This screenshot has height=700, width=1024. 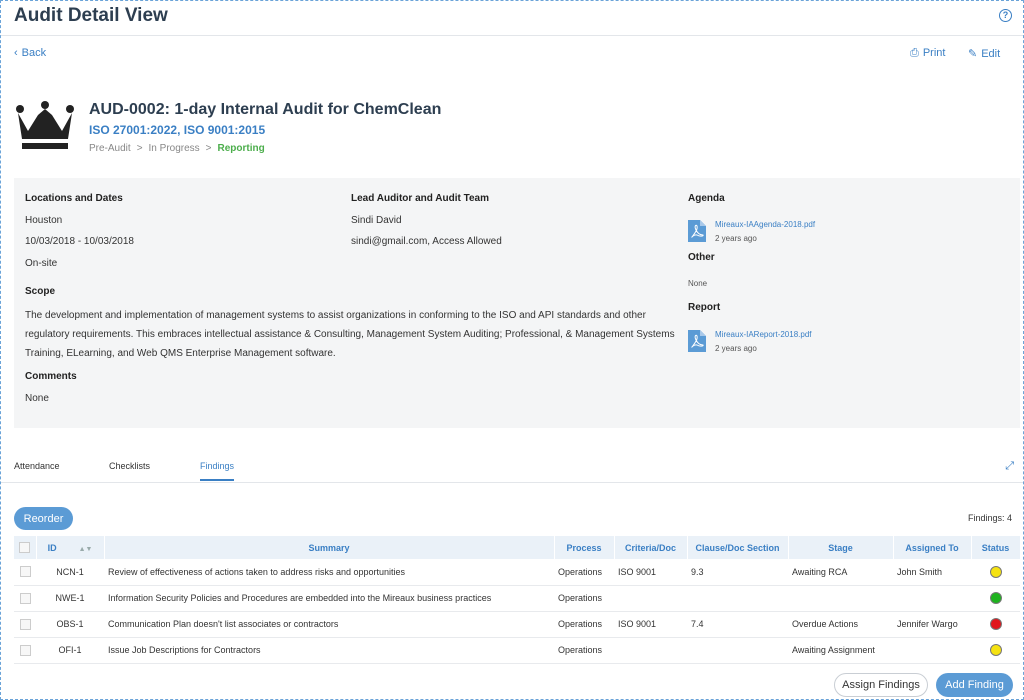 I want to click on crown-icon, so click(x=45, y=125).